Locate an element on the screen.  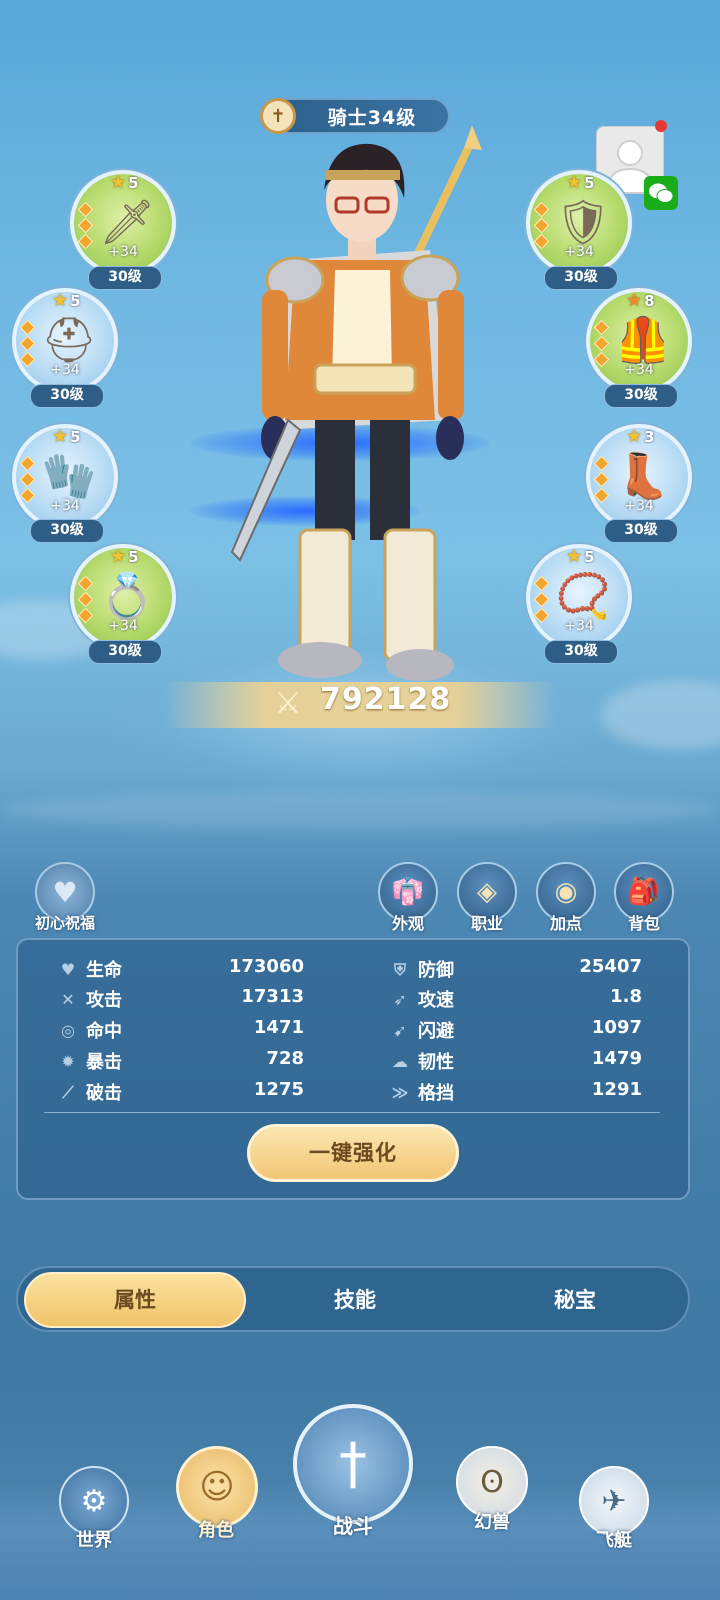
tab-bar: 属性 技能 秘宝 is located at coordinates (353, 1299).